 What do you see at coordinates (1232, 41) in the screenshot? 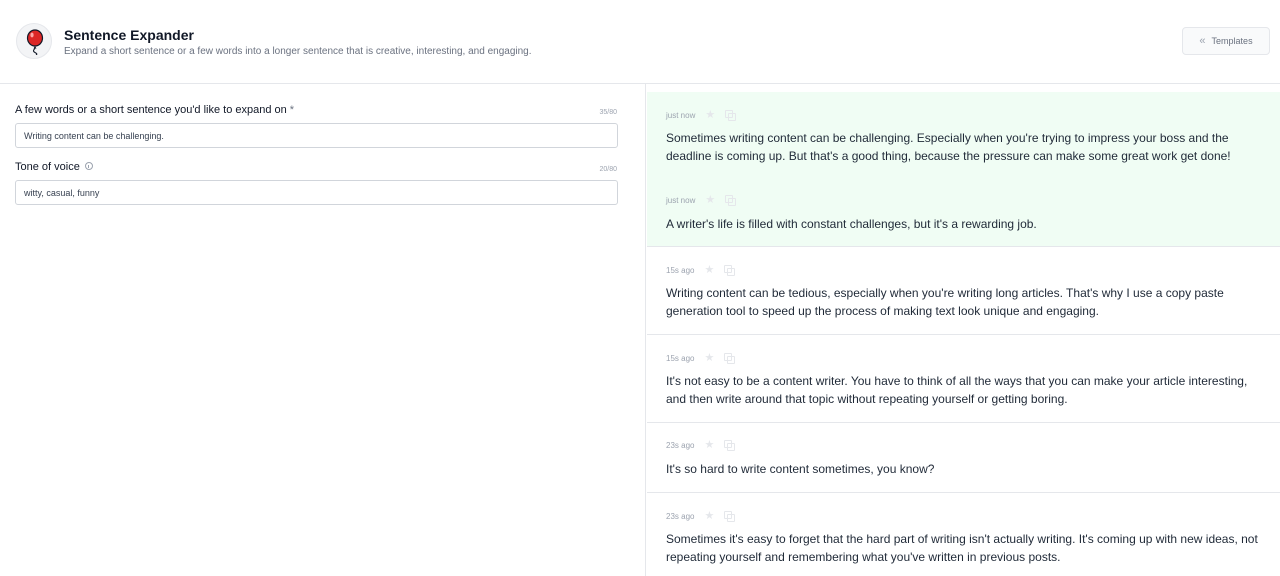
I see `templates-button-label: Templates` at bounding box center [1232, 41].